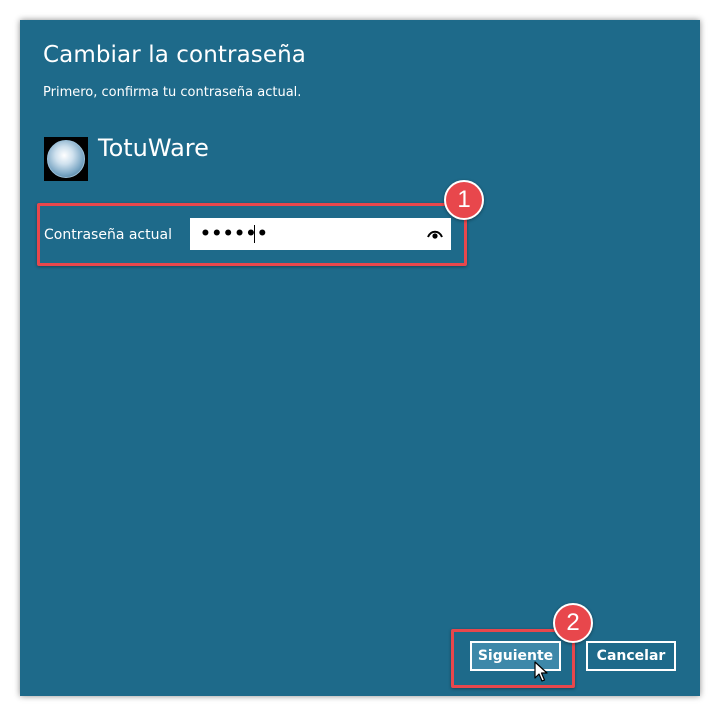  I want to click on highlight-box-password, so click(252, 234).